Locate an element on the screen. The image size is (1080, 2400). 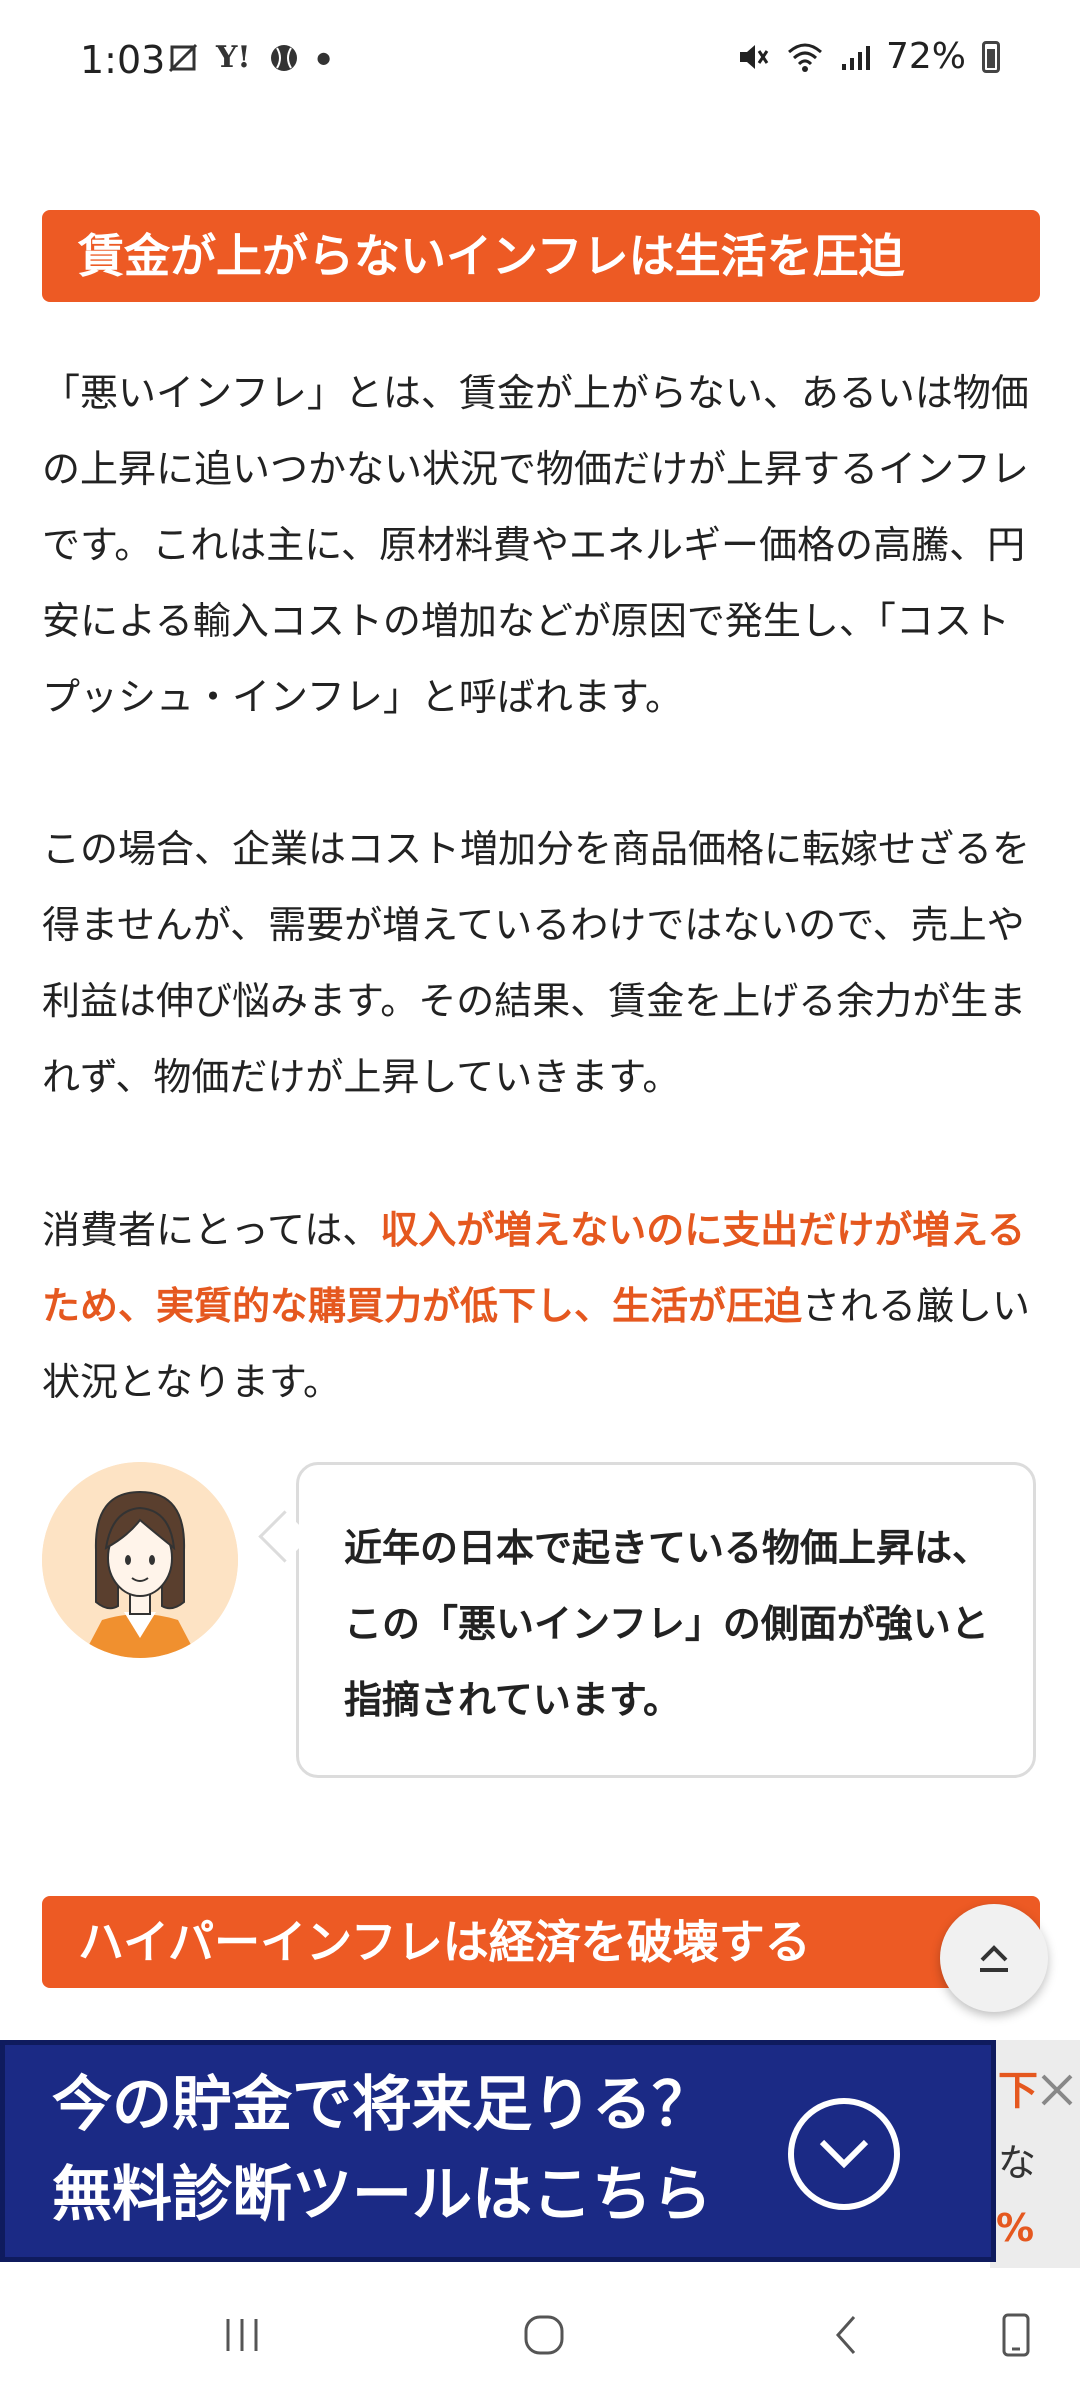
ad-partial-text-3: % is located at coordinates (1015, 2228).